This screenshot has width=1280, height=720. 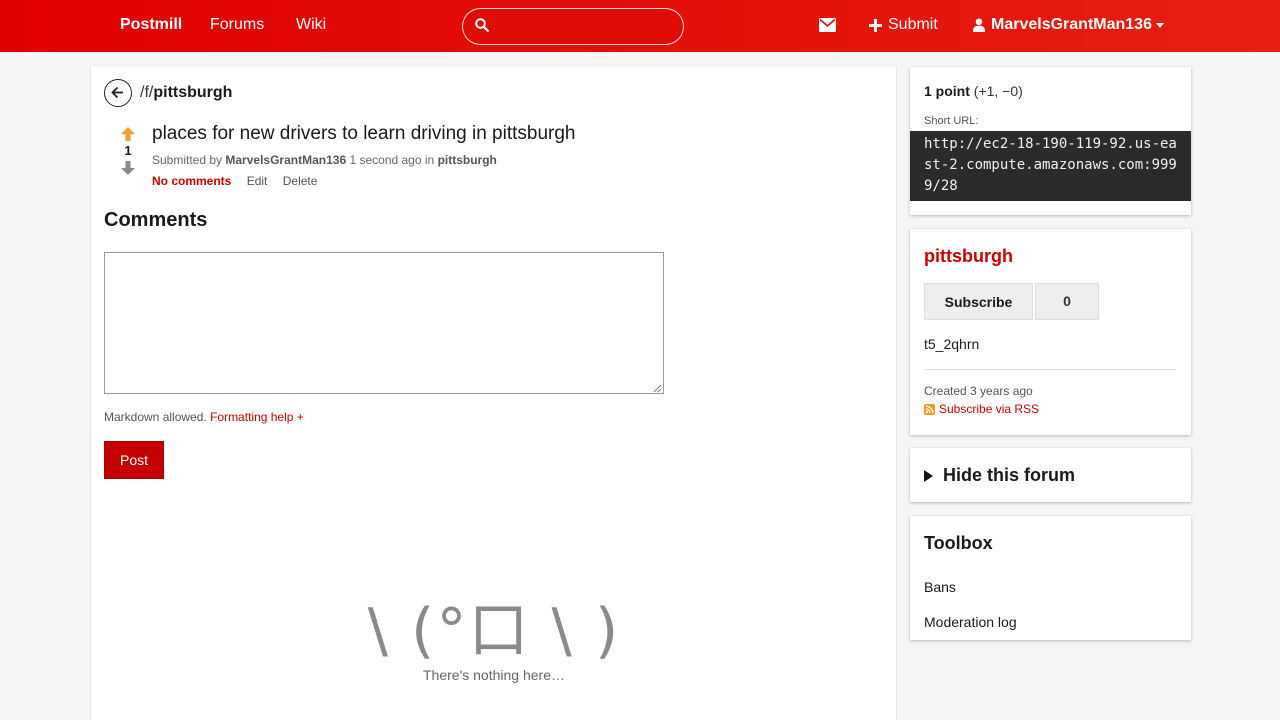 What do you see at coordinates (300, 181) in the screenshot?
I see `delete-link: Delete` at bounding box center [300, 181].